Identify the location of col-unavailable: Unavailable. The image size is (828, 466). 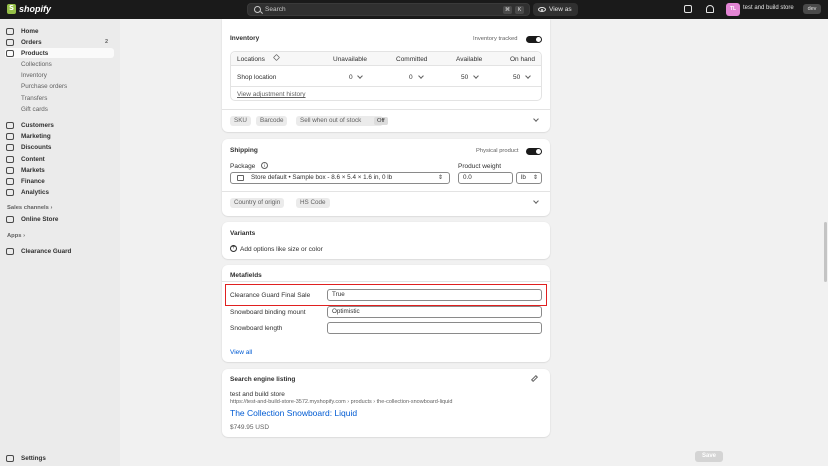
(350, 59).